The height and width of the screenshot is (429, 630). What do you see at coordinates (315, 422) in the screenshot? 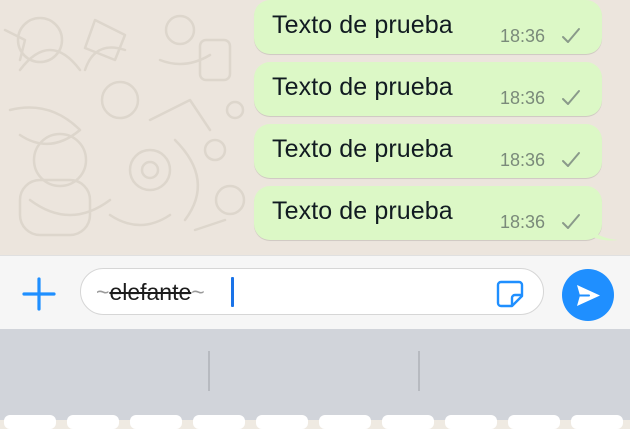
I see `keyboard-key-row` at bounding box center [315, 422].